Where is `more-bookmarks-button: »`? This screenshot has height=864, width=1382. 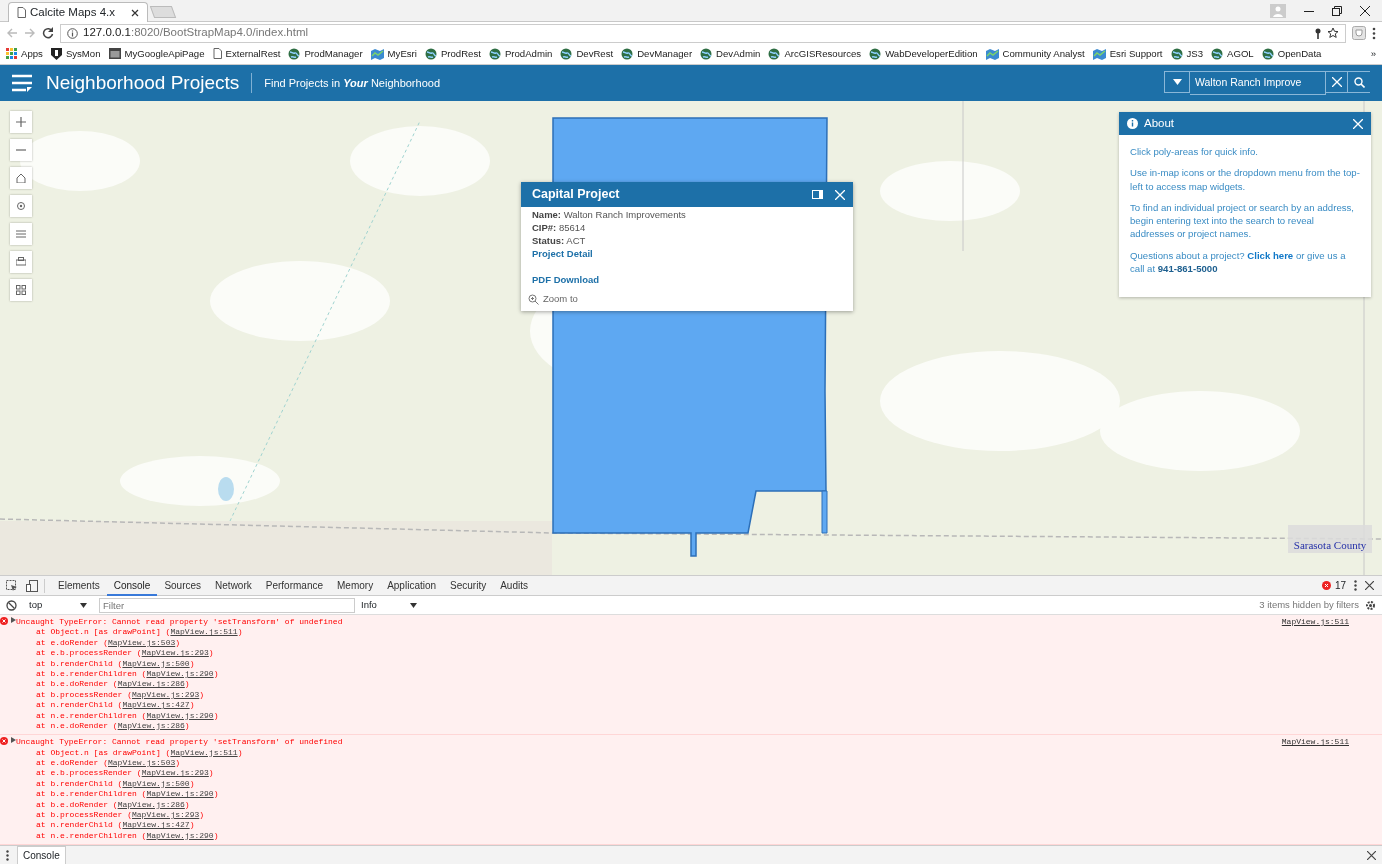 more-bookmarks-button: » is located at coordinates (1373, 54).